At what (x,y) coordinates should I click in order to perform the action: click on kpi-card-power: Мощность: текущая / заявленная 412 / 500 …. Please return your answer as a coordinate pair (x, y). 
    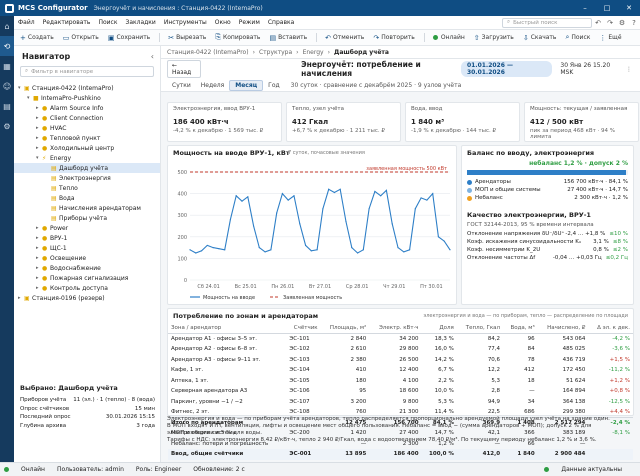
    Looking at the image, I should click on (581, 122).